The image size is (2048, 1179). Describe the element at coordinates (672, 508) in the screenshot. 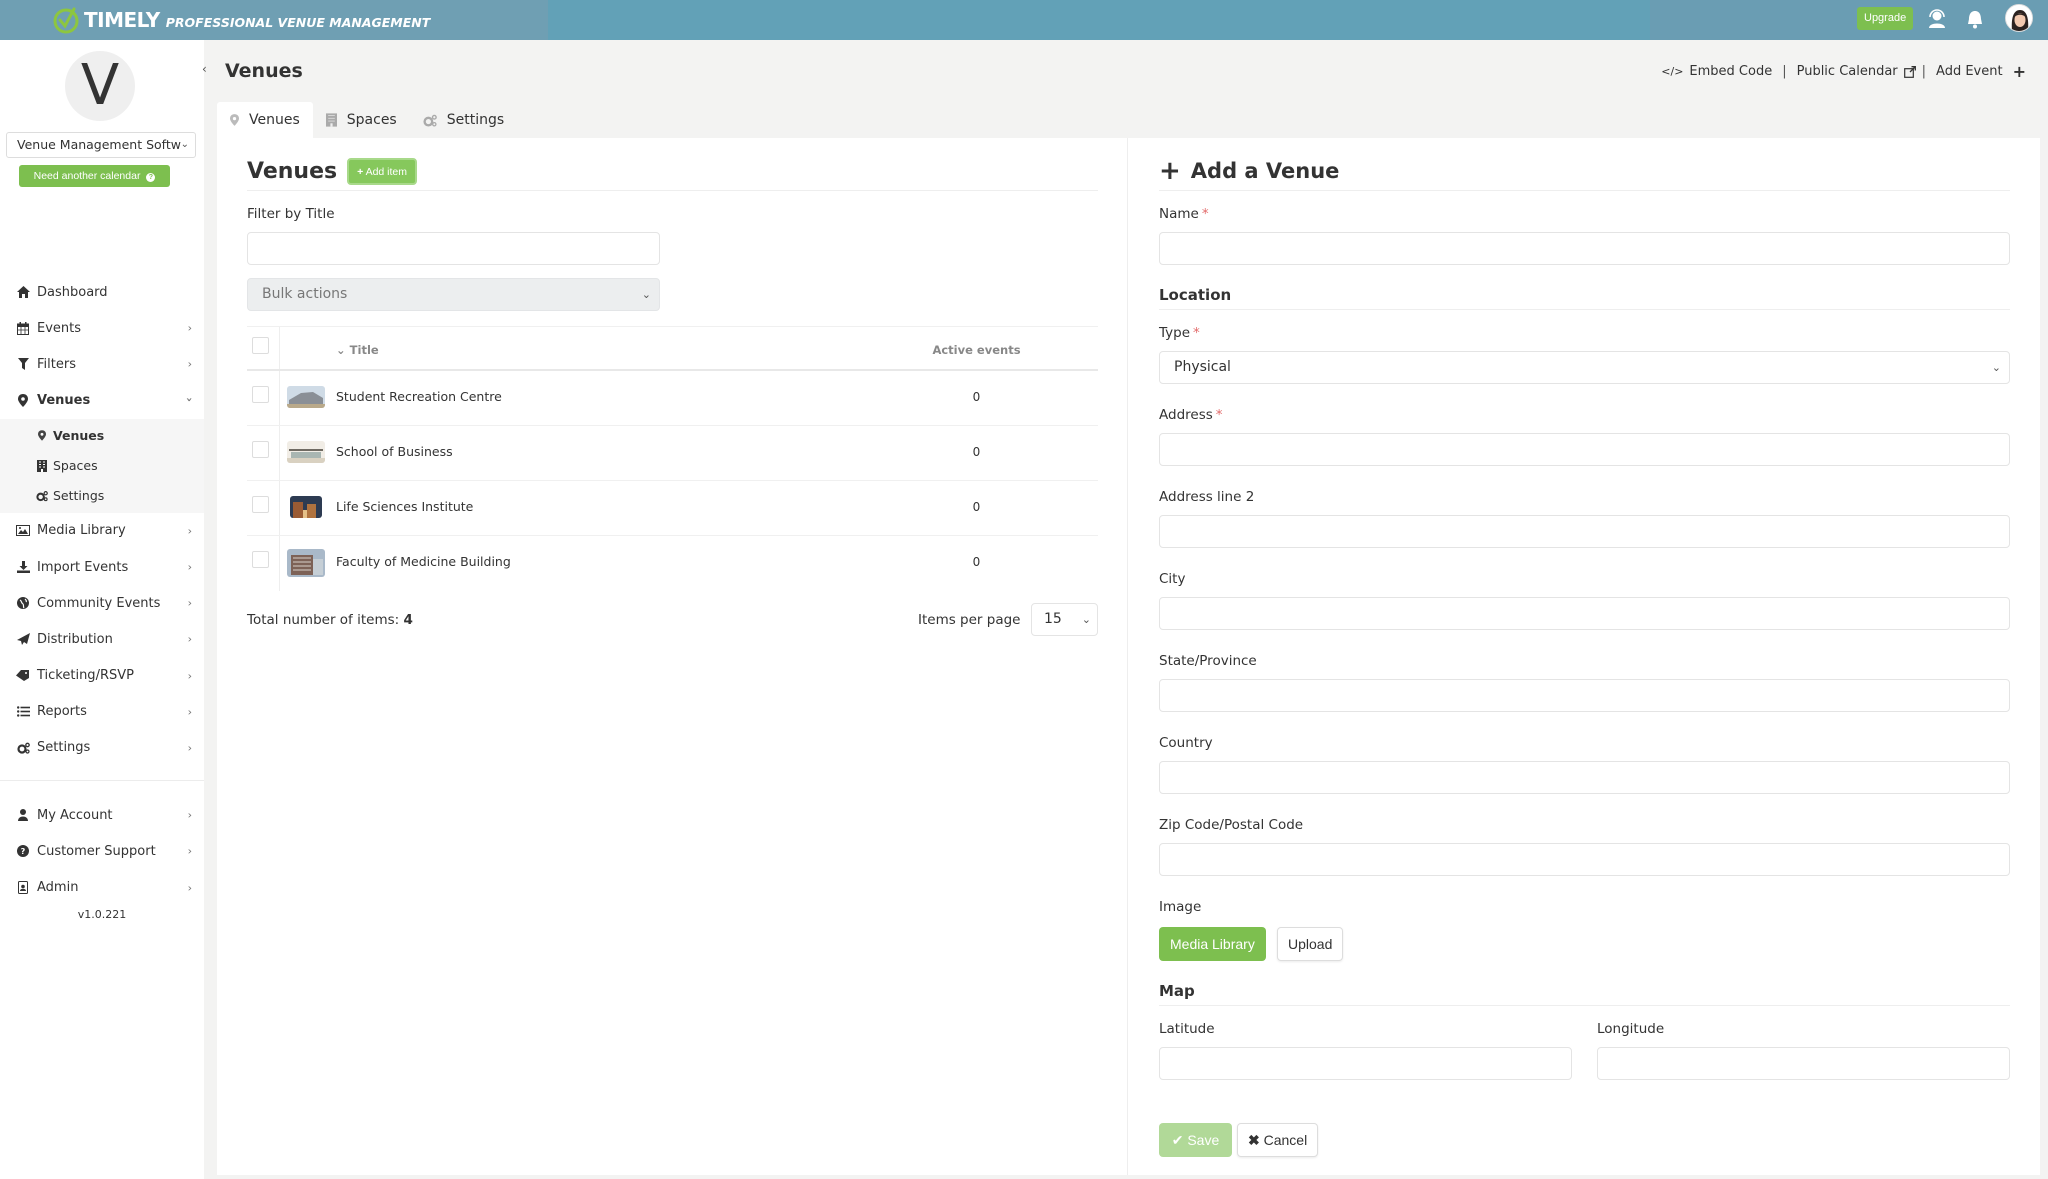

I see `table-row: Life Sciences Institute 0` at that location.